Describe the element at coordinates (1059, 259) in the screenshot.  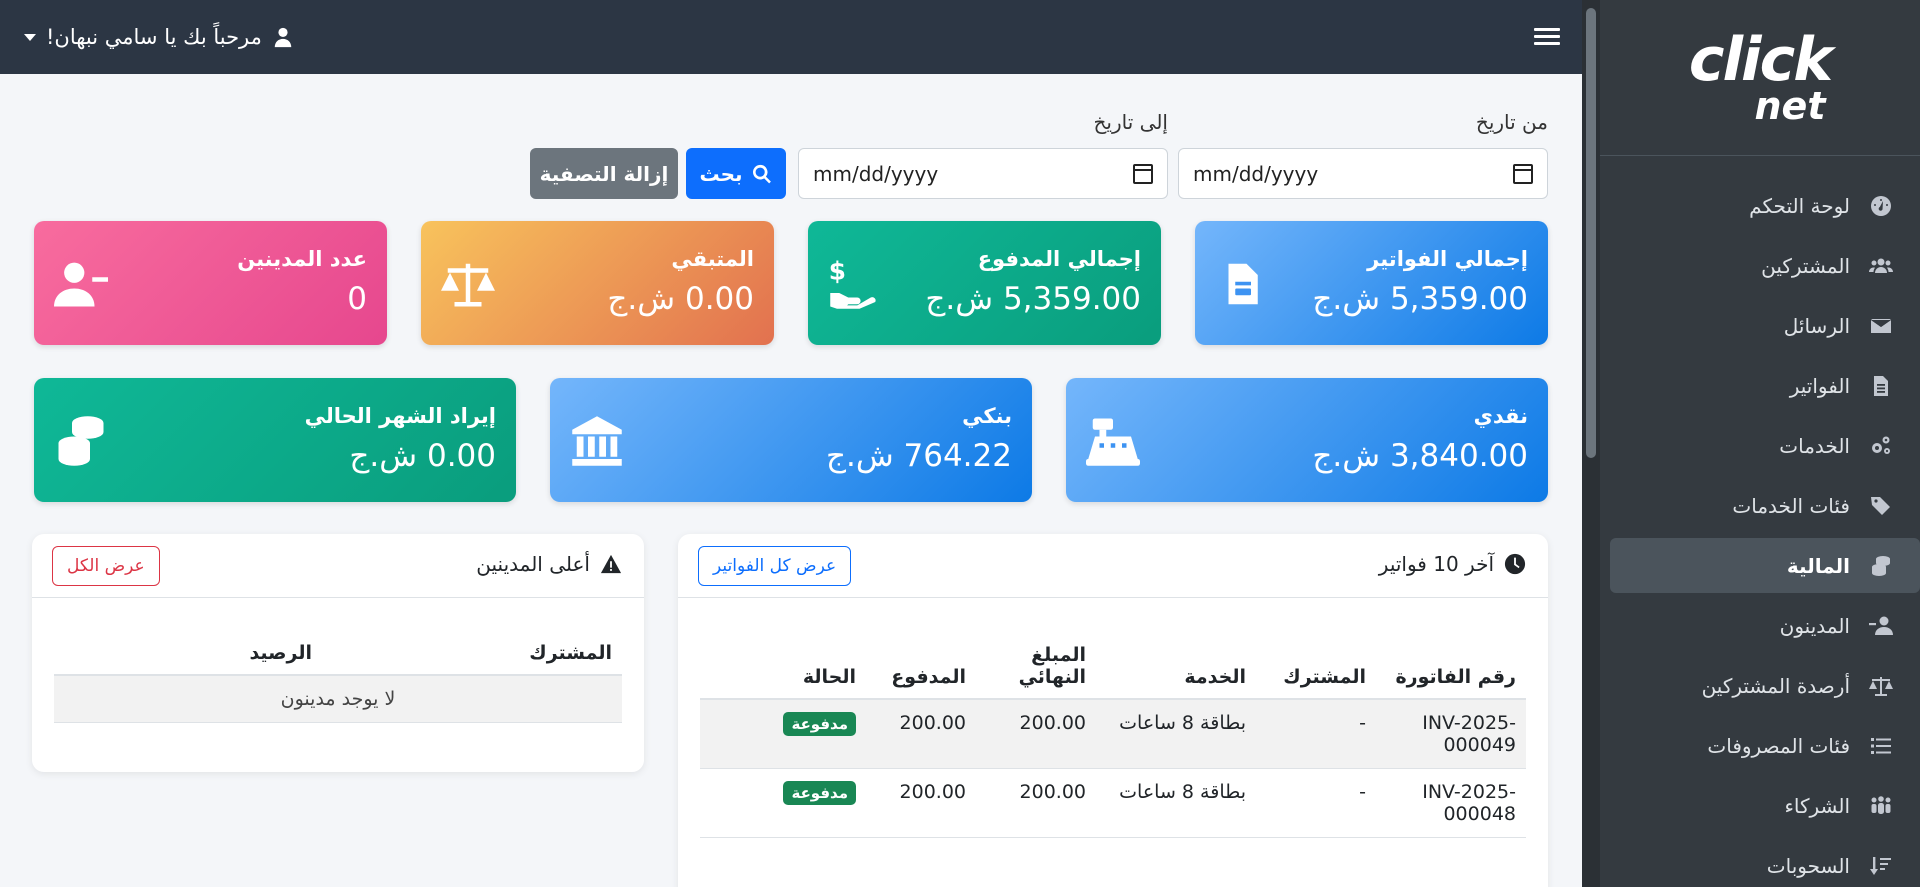
I see `stat-label: إجمالي المدفوع` at that location.